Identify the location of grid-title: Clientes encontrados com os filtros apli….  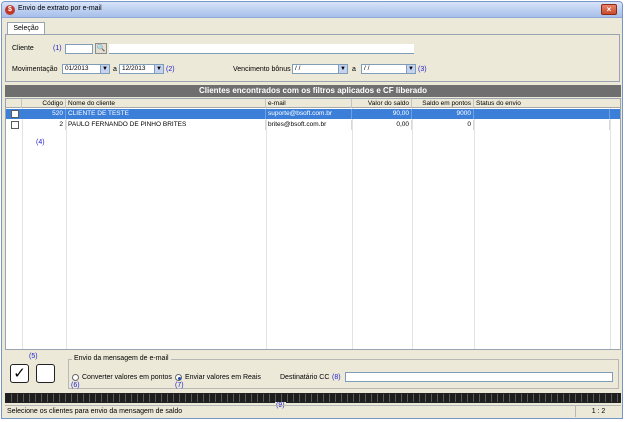
(313, 91).